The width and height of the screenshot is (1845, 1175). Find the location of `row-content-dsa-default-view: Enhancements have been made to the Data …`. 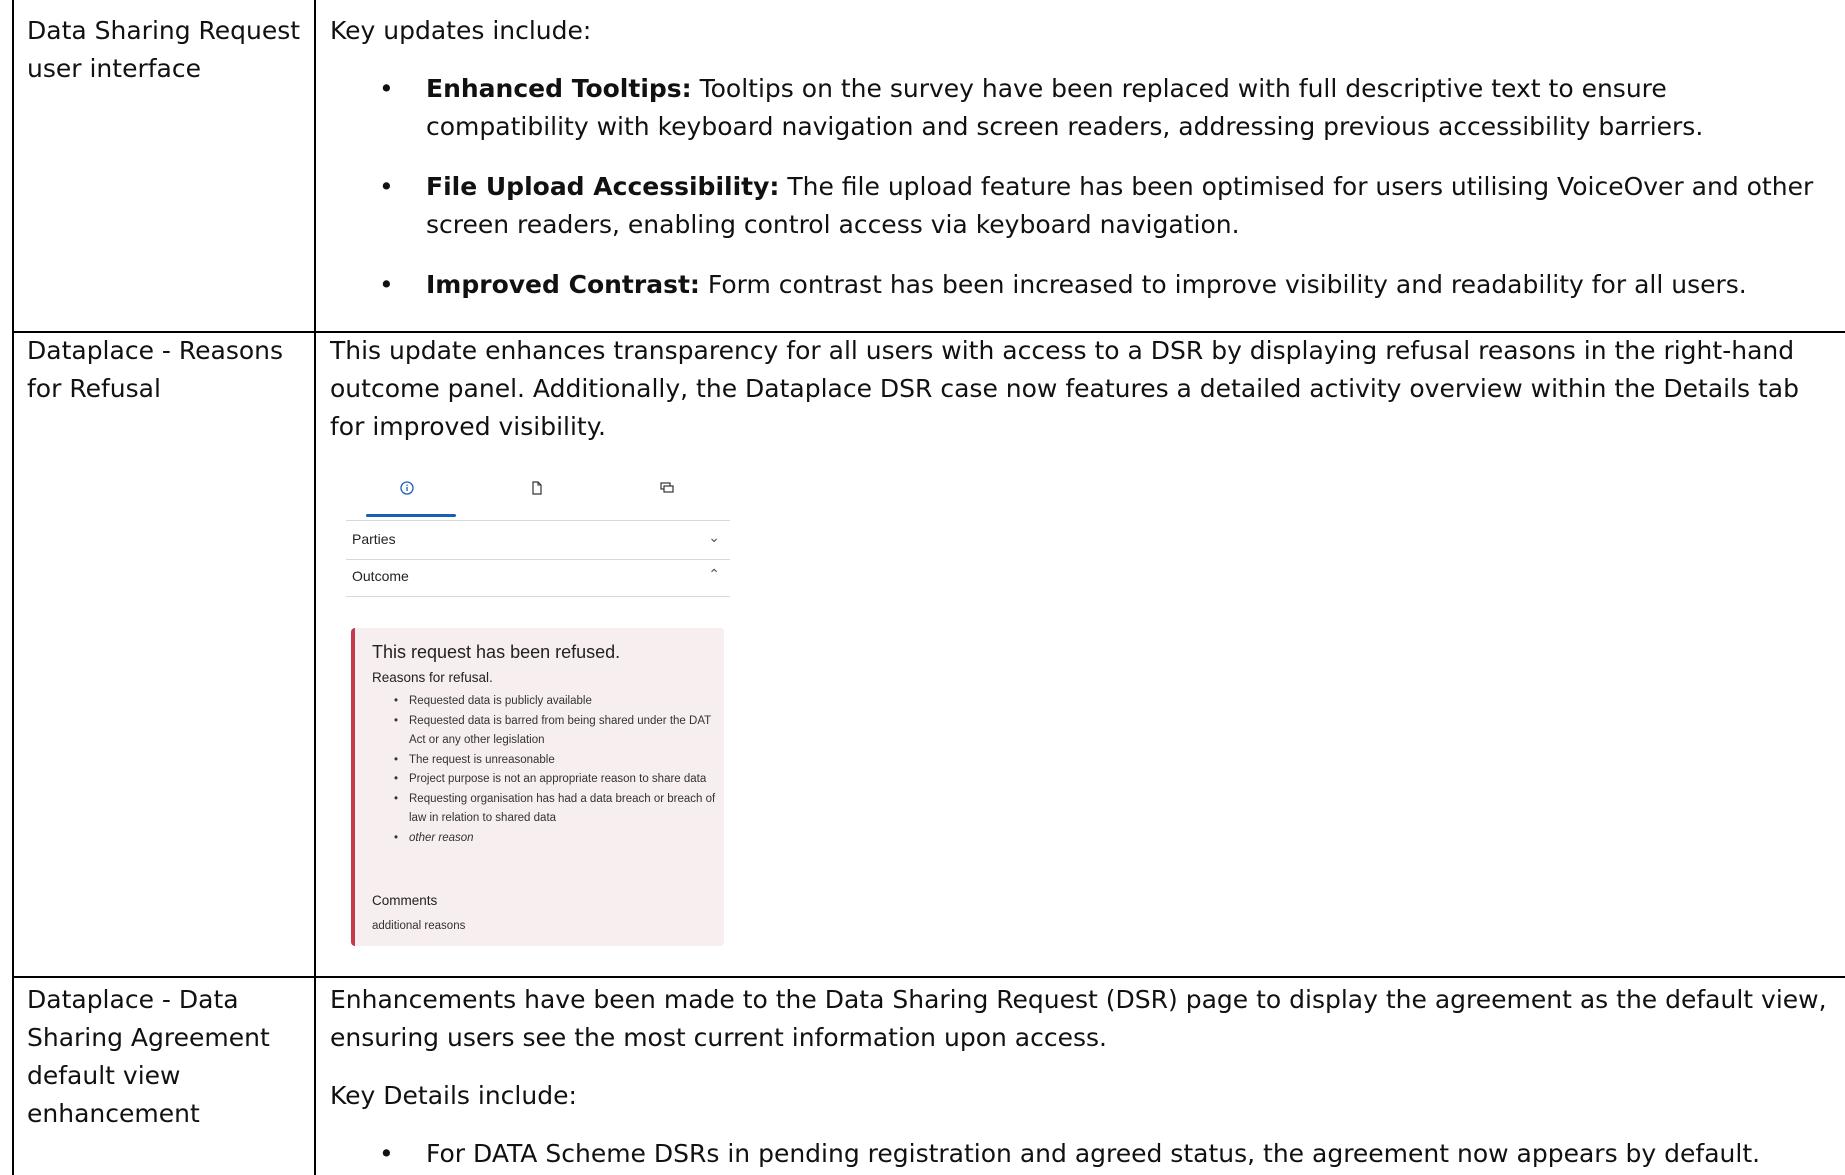

row-content-dsa-default-view: Enhancements have been made to the Data … is located at coordinates (1082, 1077).